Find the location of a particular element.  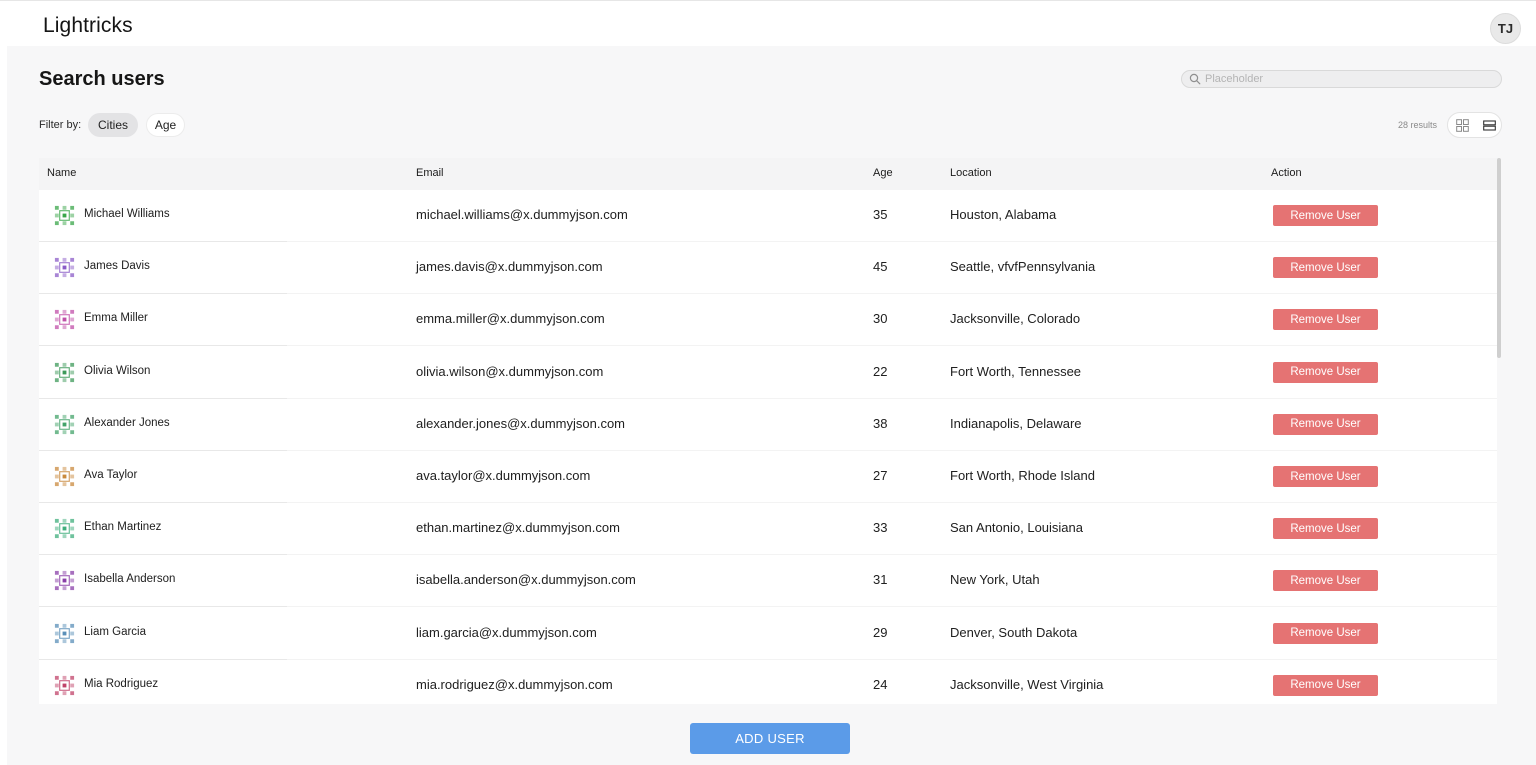

user-location: San Antonio, Louisiana is located at coordinates (1016, 528).